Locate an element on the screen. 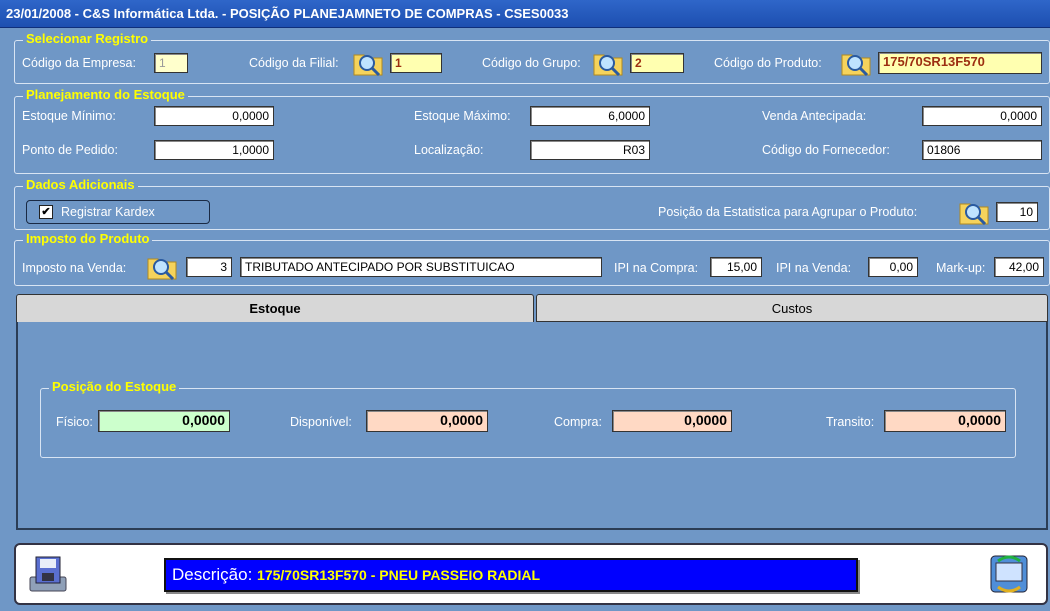 This screenshot has height=611, width=1050. imposto-legend: Imposto do Produto is located at coordinates (88, 239).